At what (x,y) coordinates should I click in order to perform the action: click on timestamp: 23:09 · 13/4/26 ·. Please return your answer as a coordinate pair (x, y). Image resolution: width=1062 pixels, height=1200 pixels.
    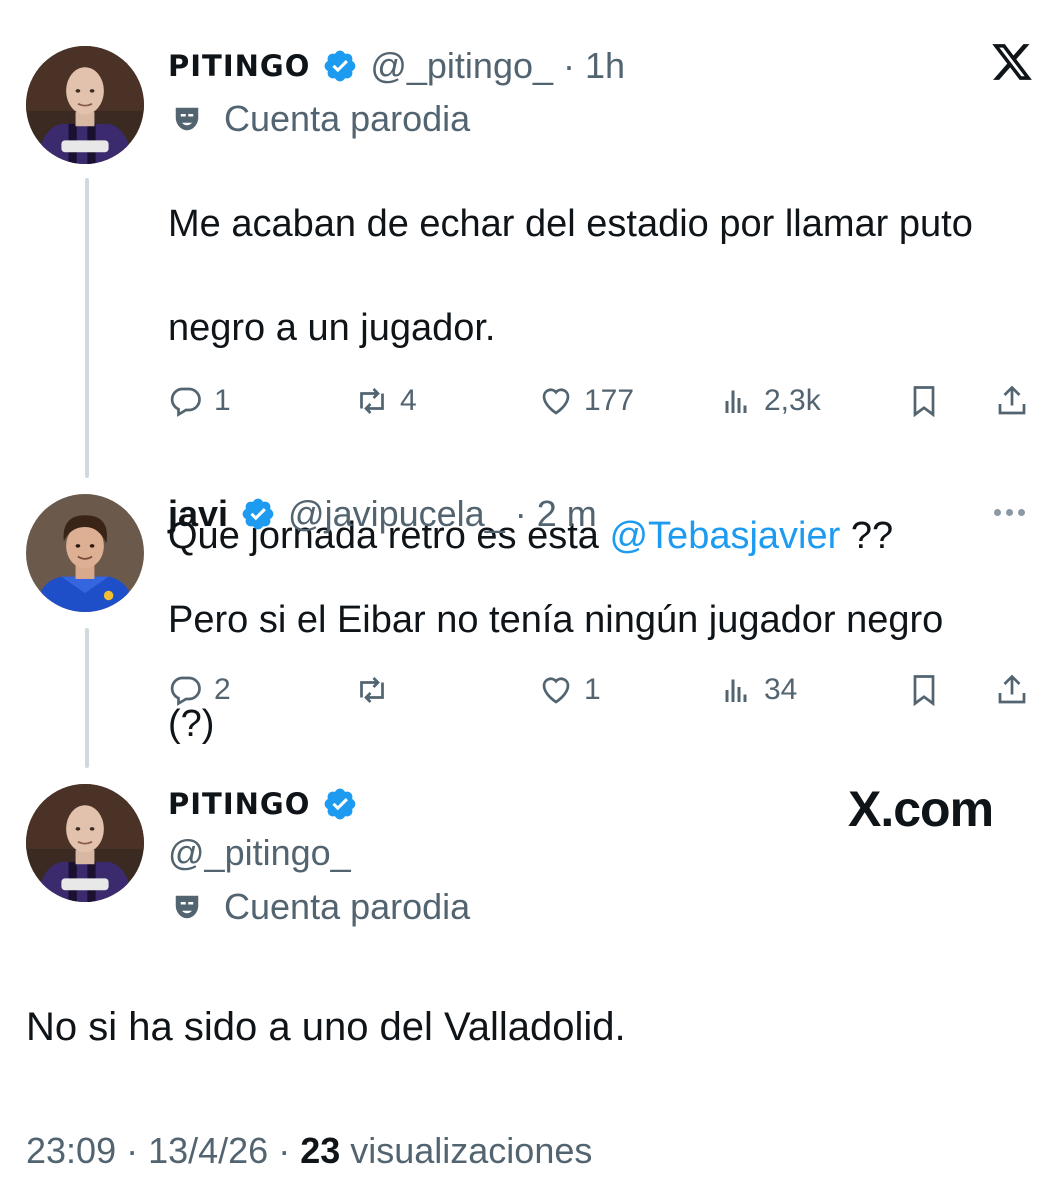
    Looking at the image, I should click on (163, 1150).